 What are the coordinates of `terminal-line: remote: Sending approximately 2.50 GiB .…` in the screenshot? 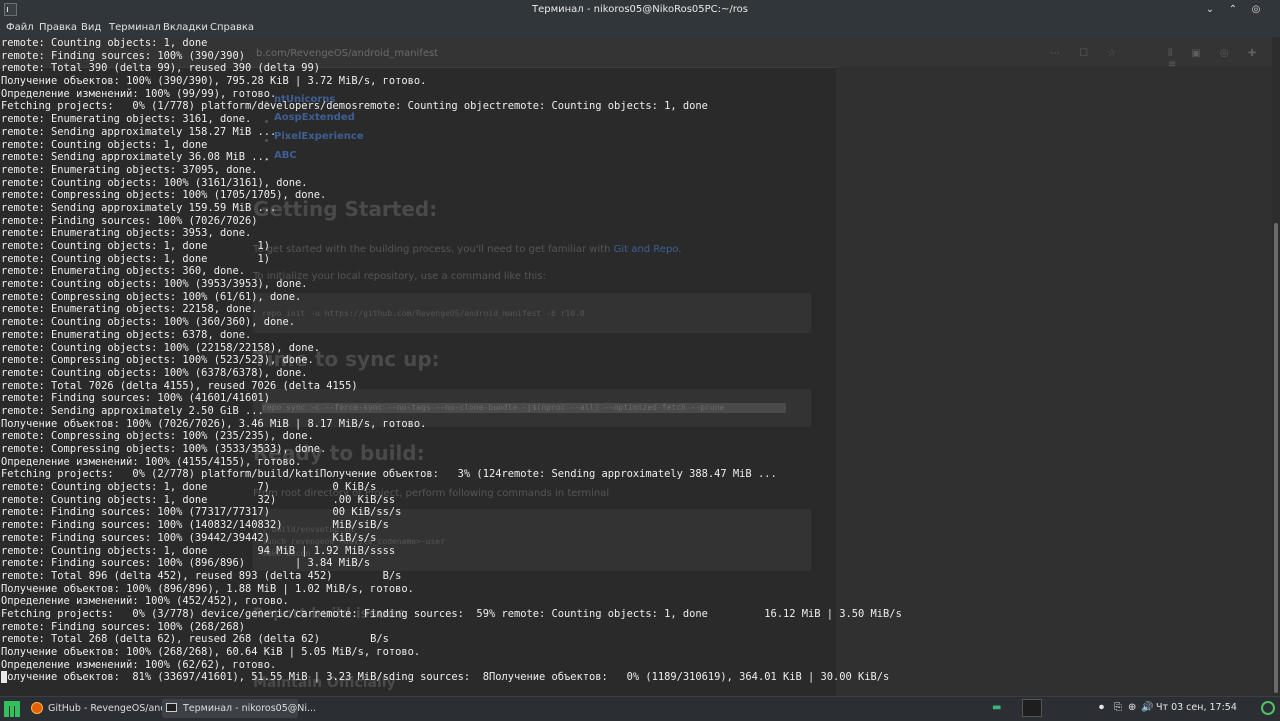 It's located at (132, 410).